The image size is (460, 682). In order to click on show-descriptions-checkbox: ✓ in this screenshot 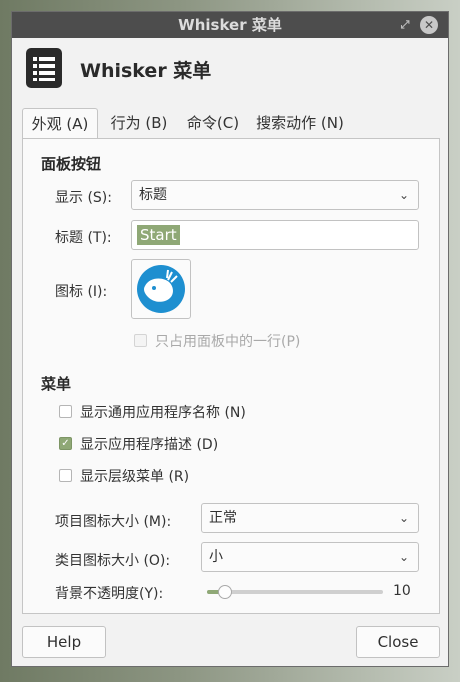, I will do `click(65, 443)`.